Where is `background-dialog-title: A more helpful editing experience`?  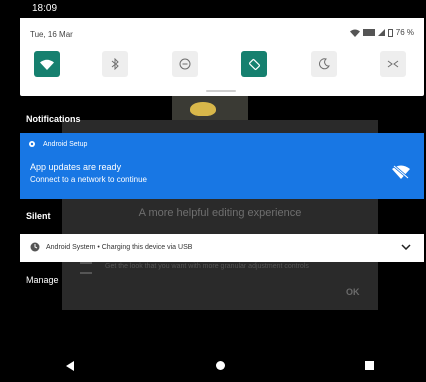
background-dialog-title: A more helpful editing experience is located at coordinates (220, 213).